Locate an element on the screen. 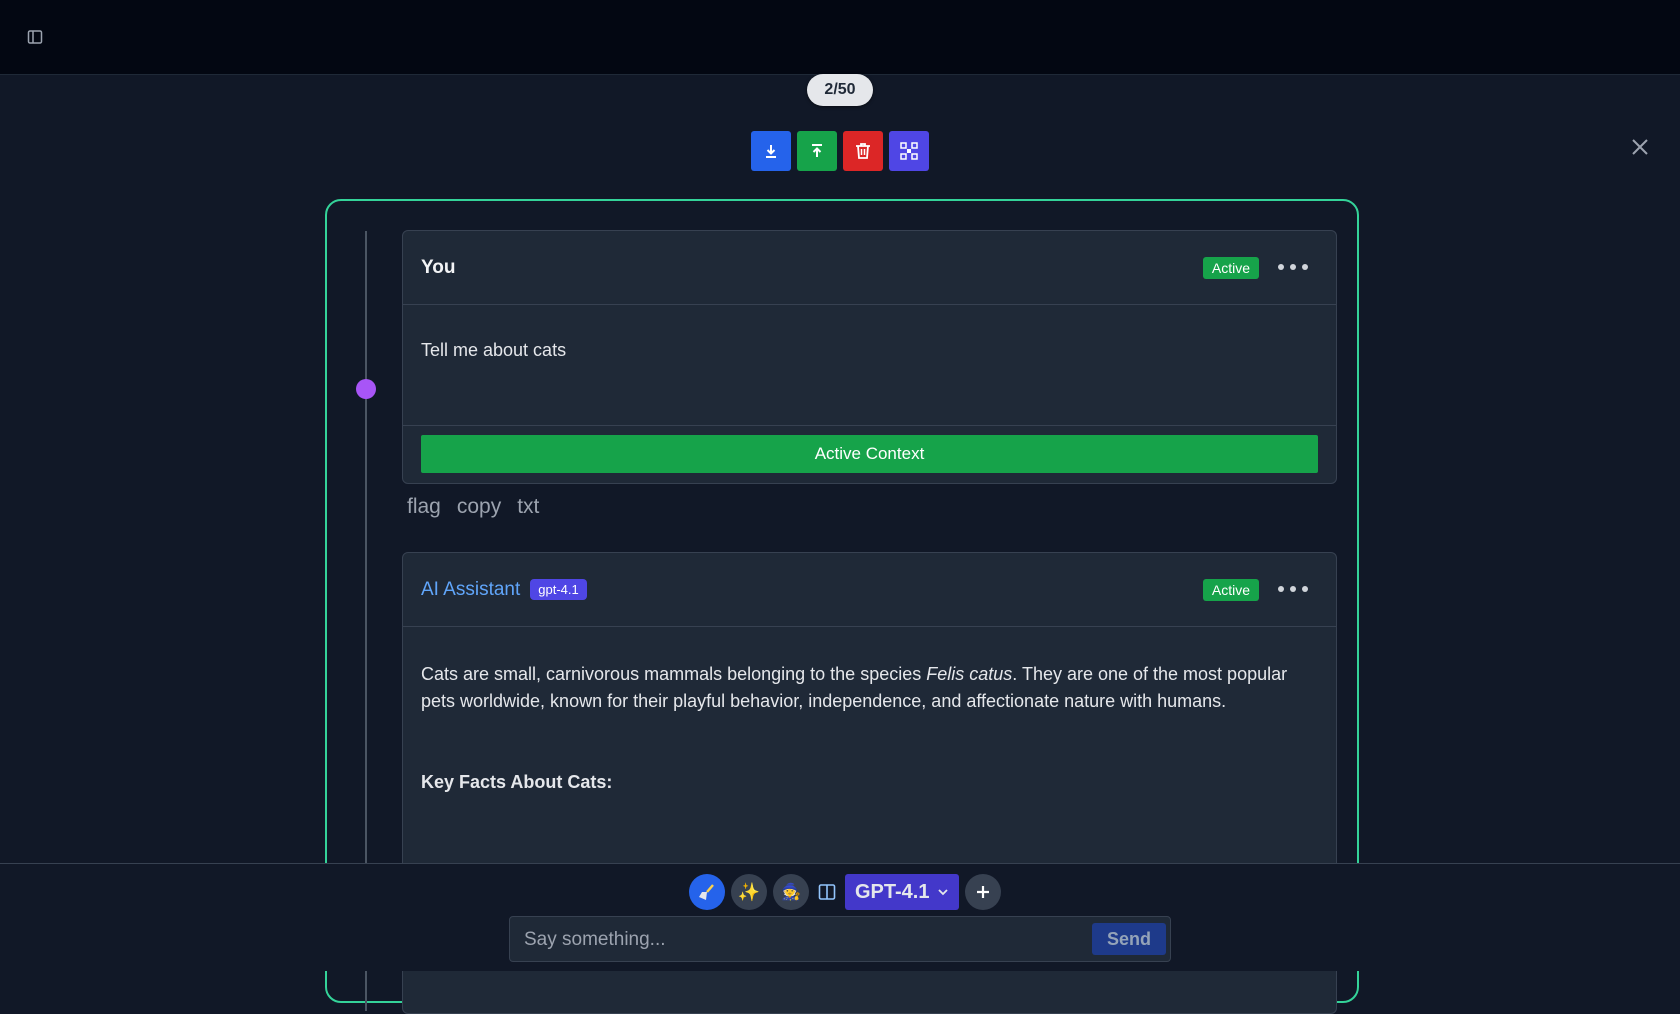 Image resolution: width=1680 pixels, height=1014 pixels. model-select: GPT-4.1 is located at coordinates (902, 892).